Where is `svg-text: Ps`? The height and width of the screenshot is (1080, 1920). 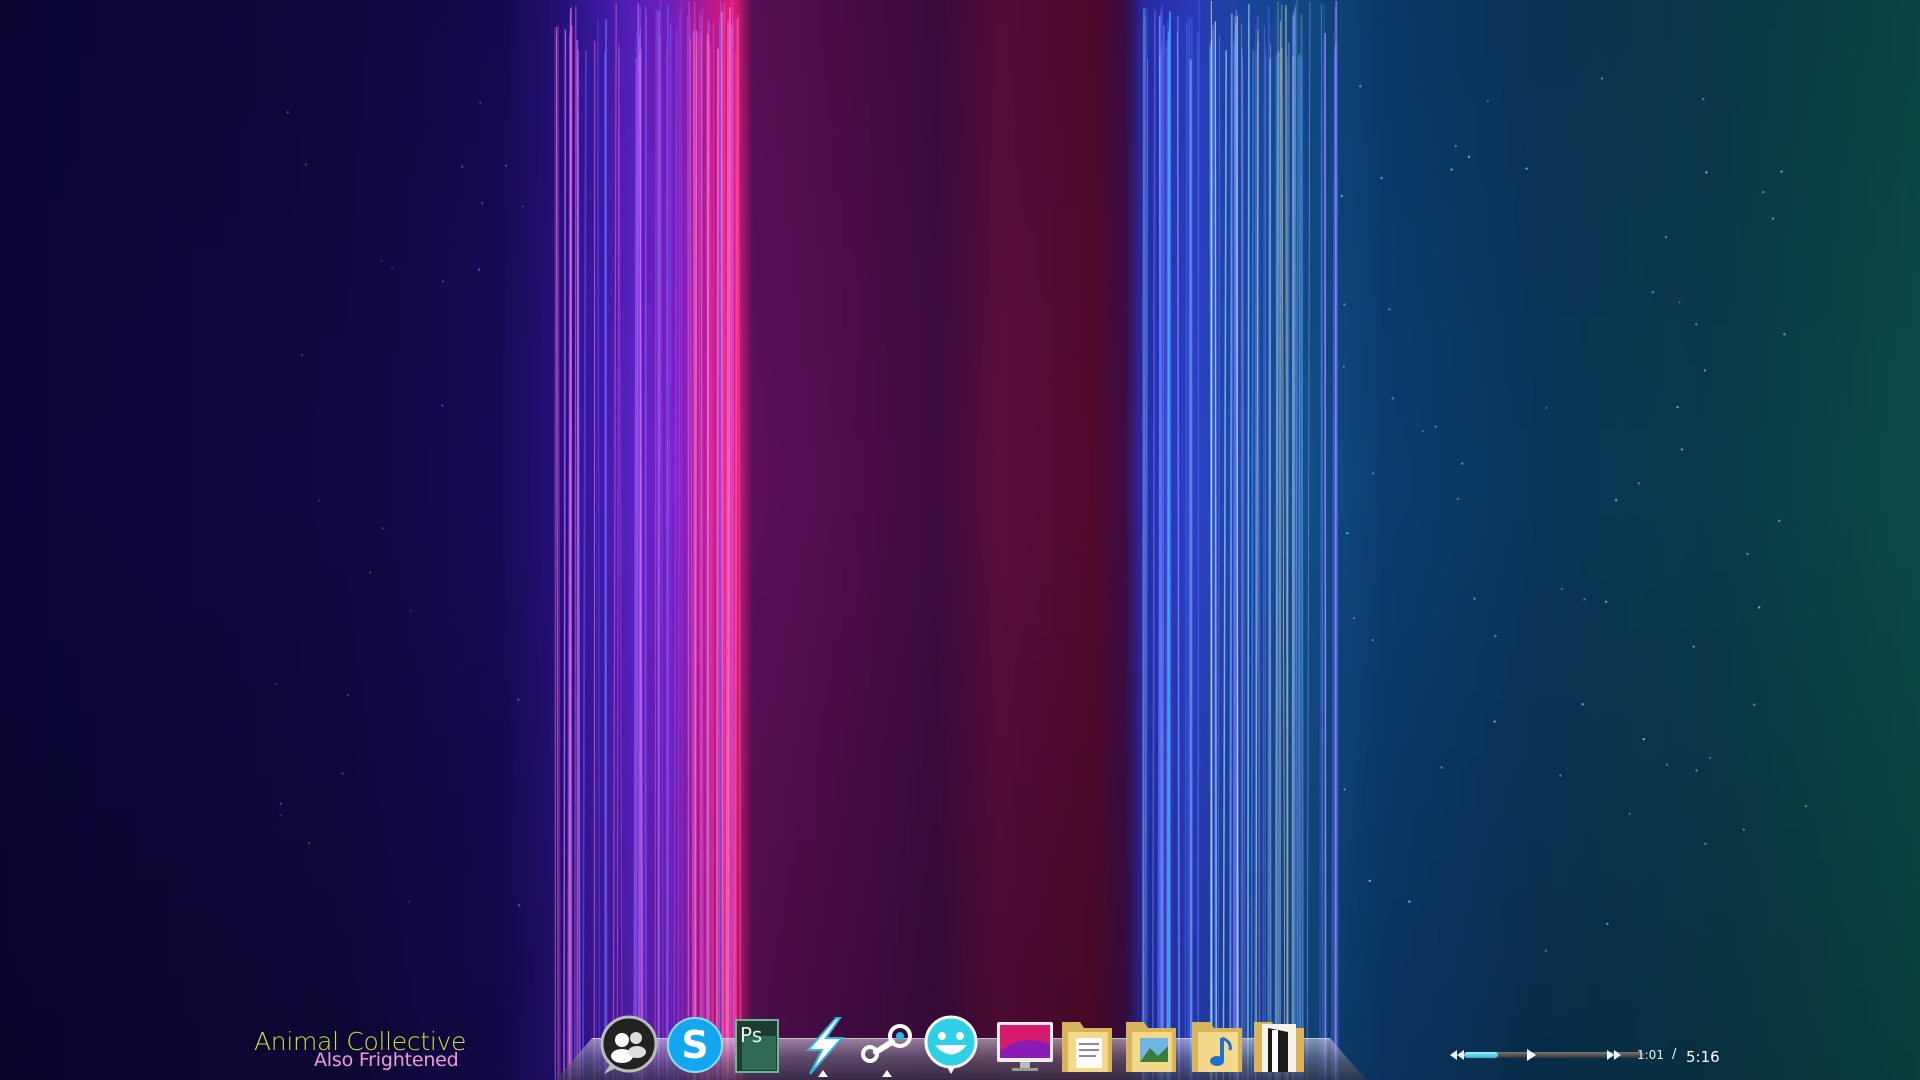
svg-text: Ps is located at coordinates (751, 1035).